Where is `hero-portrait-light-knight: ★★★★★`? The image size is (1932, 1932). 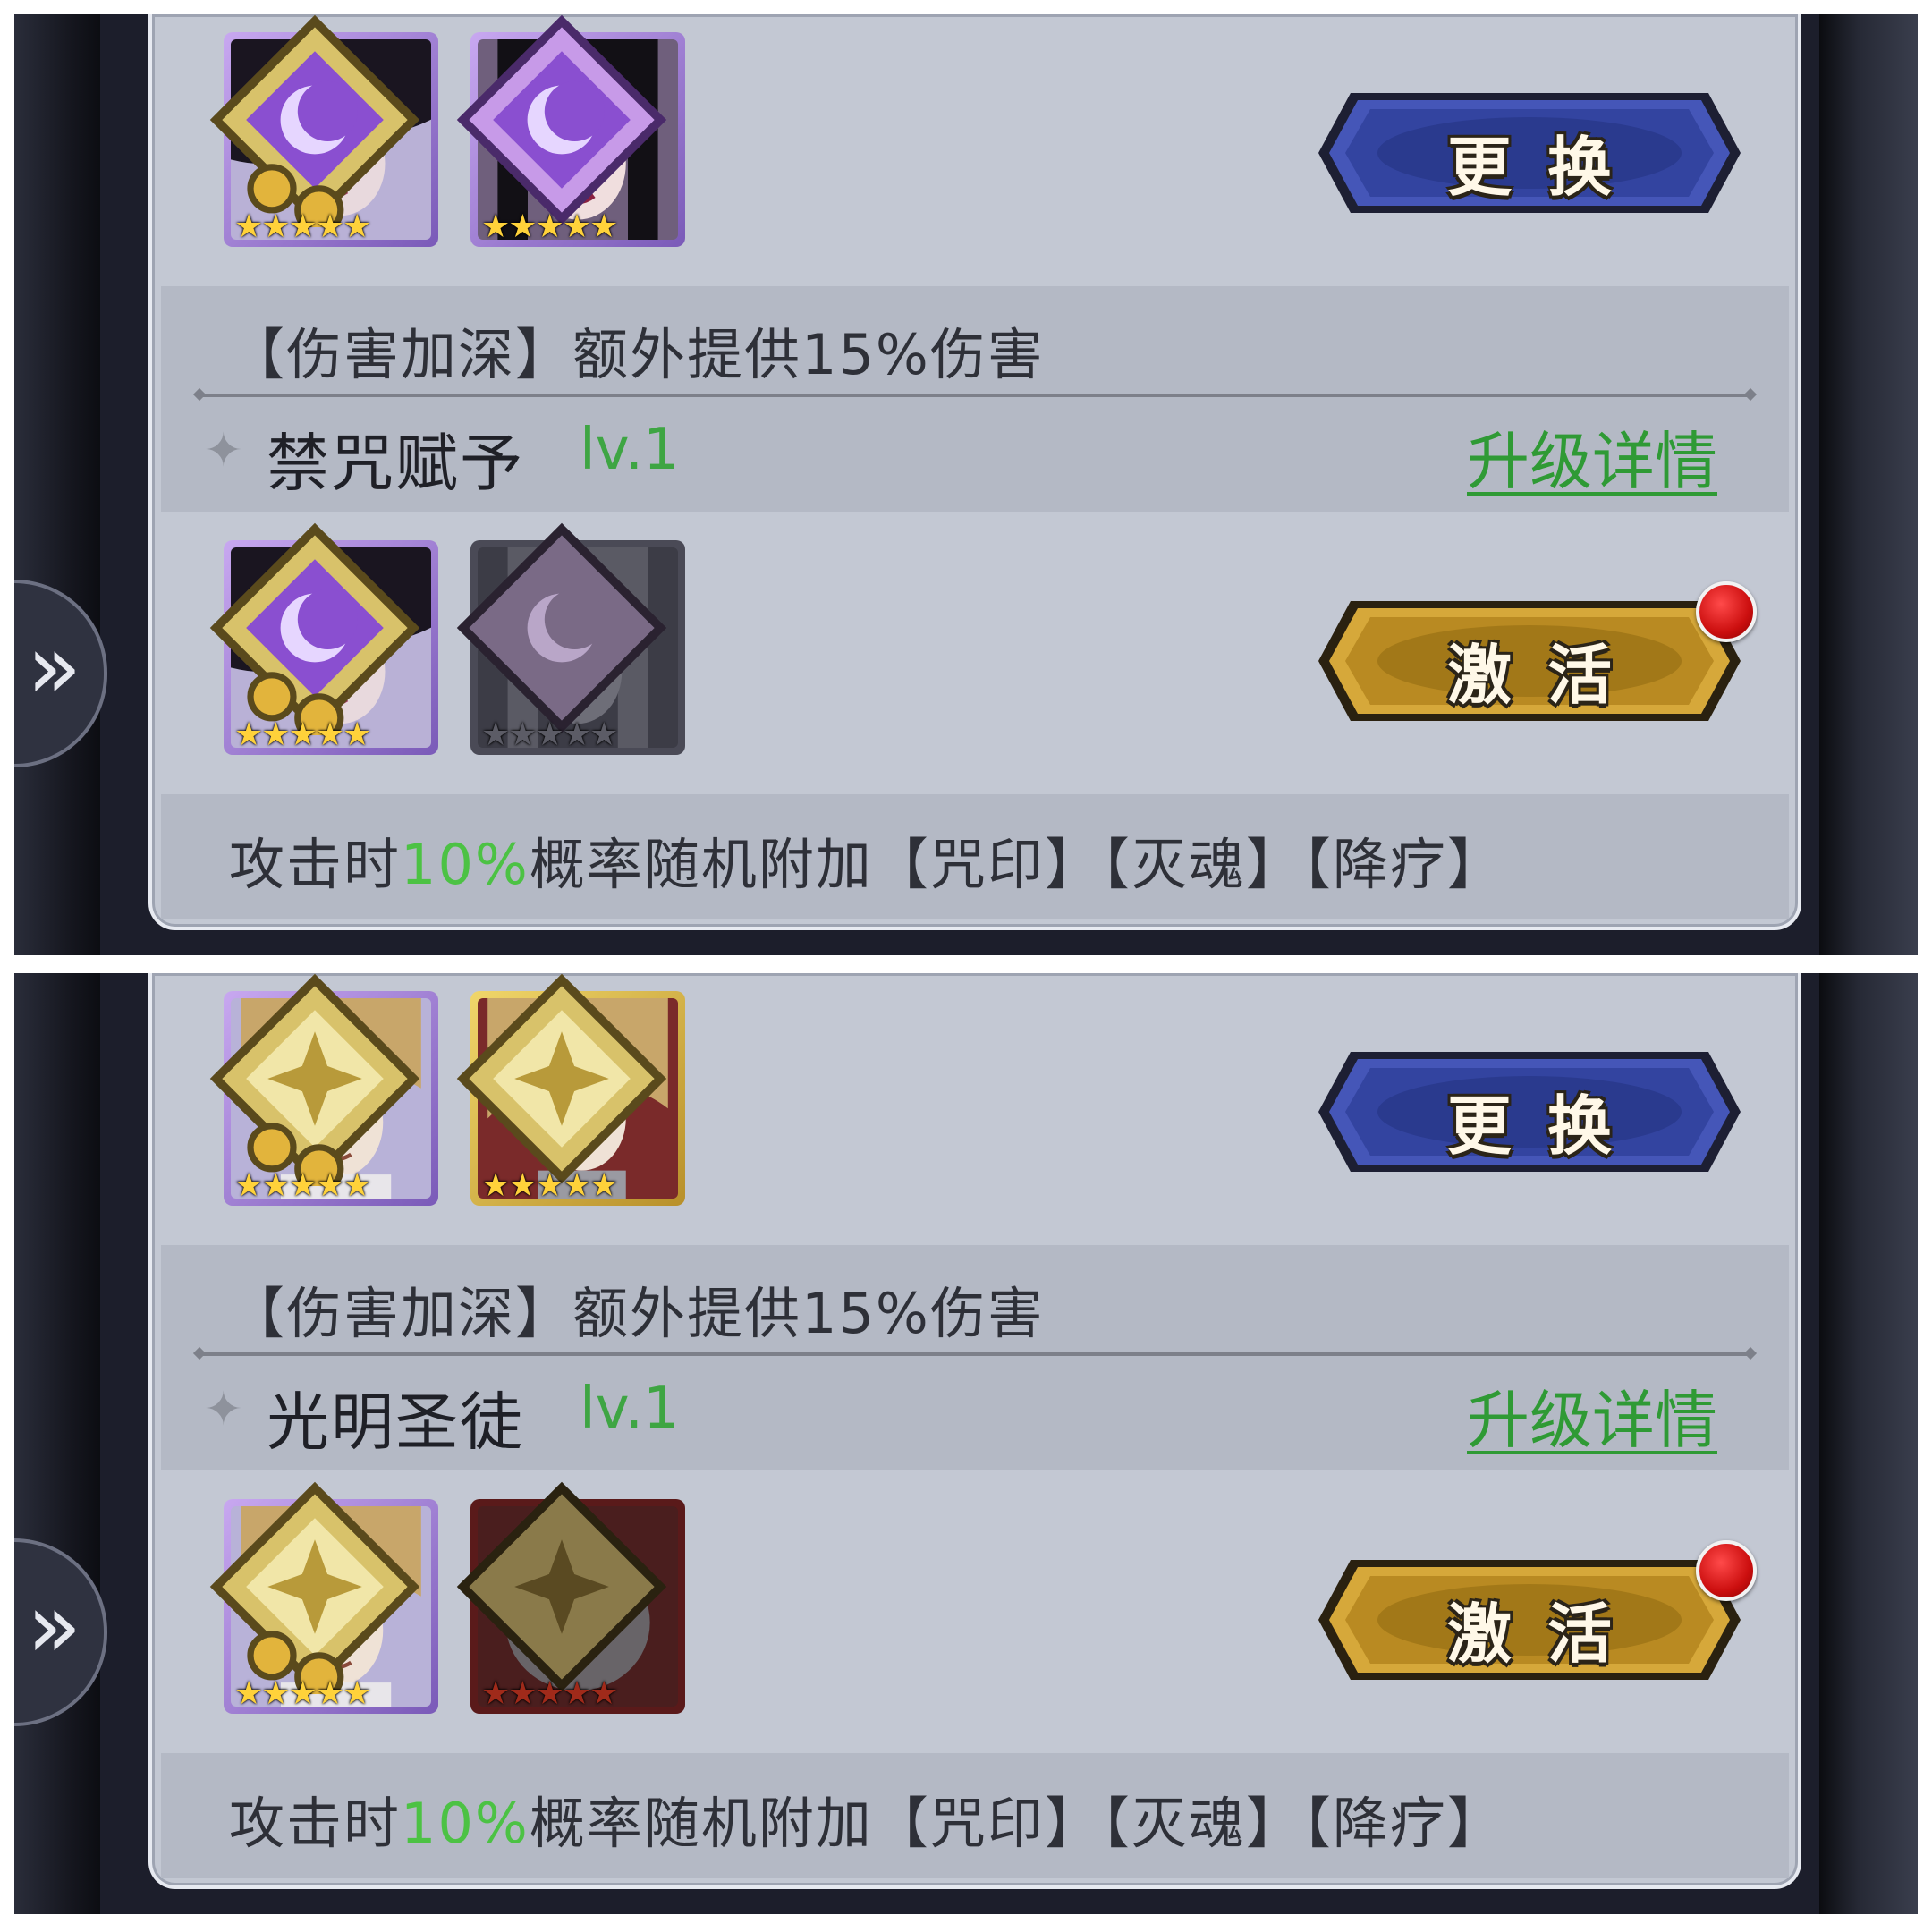
hero-portrait-light-knight: ★★★★★ is located at coordinates (570, 1089).